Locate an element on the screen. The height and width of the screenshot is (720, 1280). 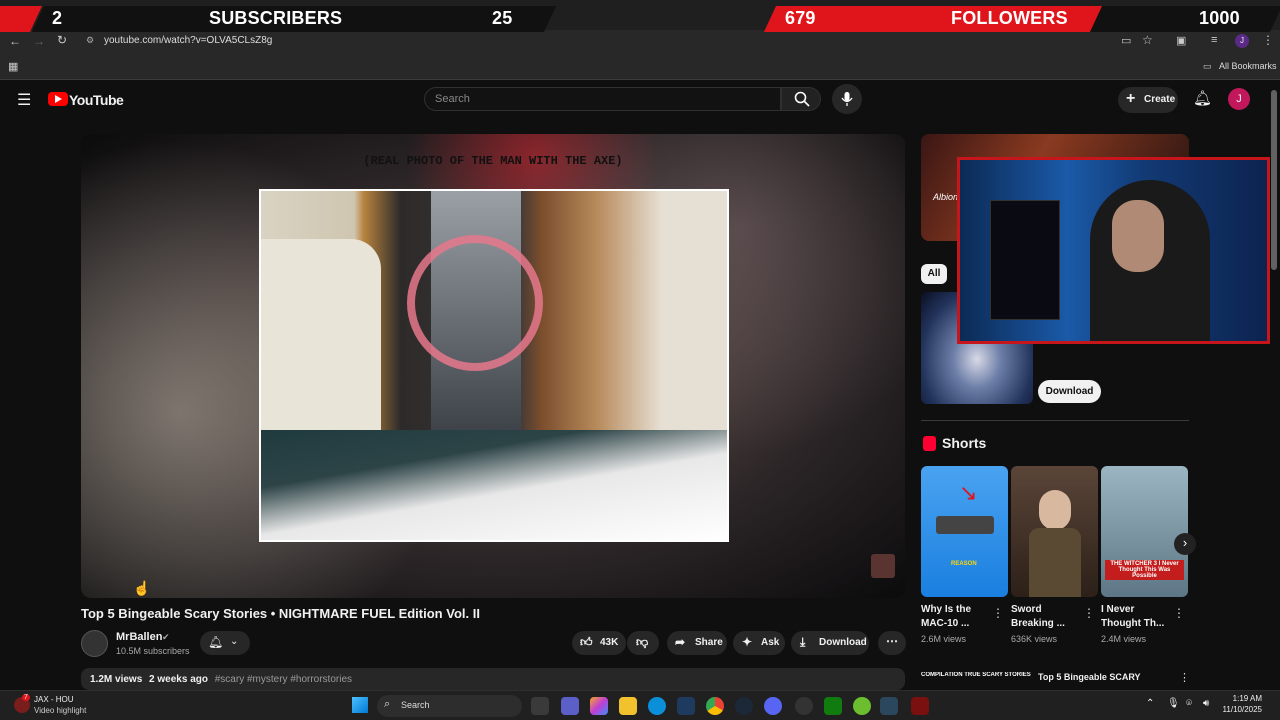
chrome-icon is located at coordinates (715, 706).